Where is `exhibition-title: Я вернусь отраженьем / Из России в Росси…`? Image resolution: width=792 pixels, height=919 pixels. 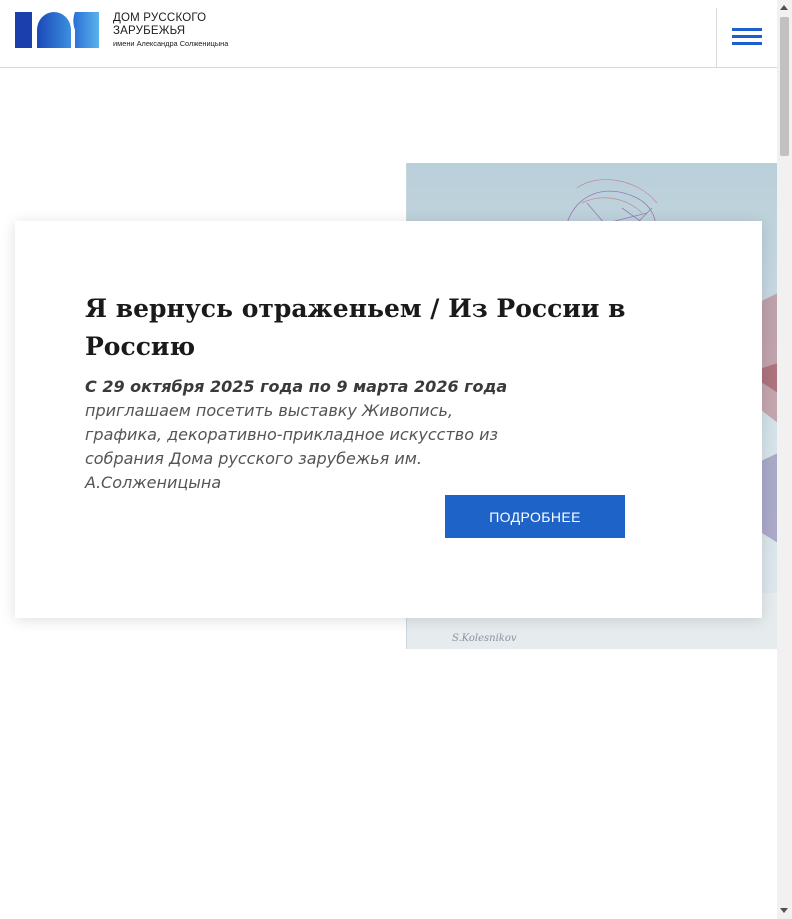
exhibition-title: Я вернусь отраженьем / Из России в Росси… is located at coordinates (355, 327).